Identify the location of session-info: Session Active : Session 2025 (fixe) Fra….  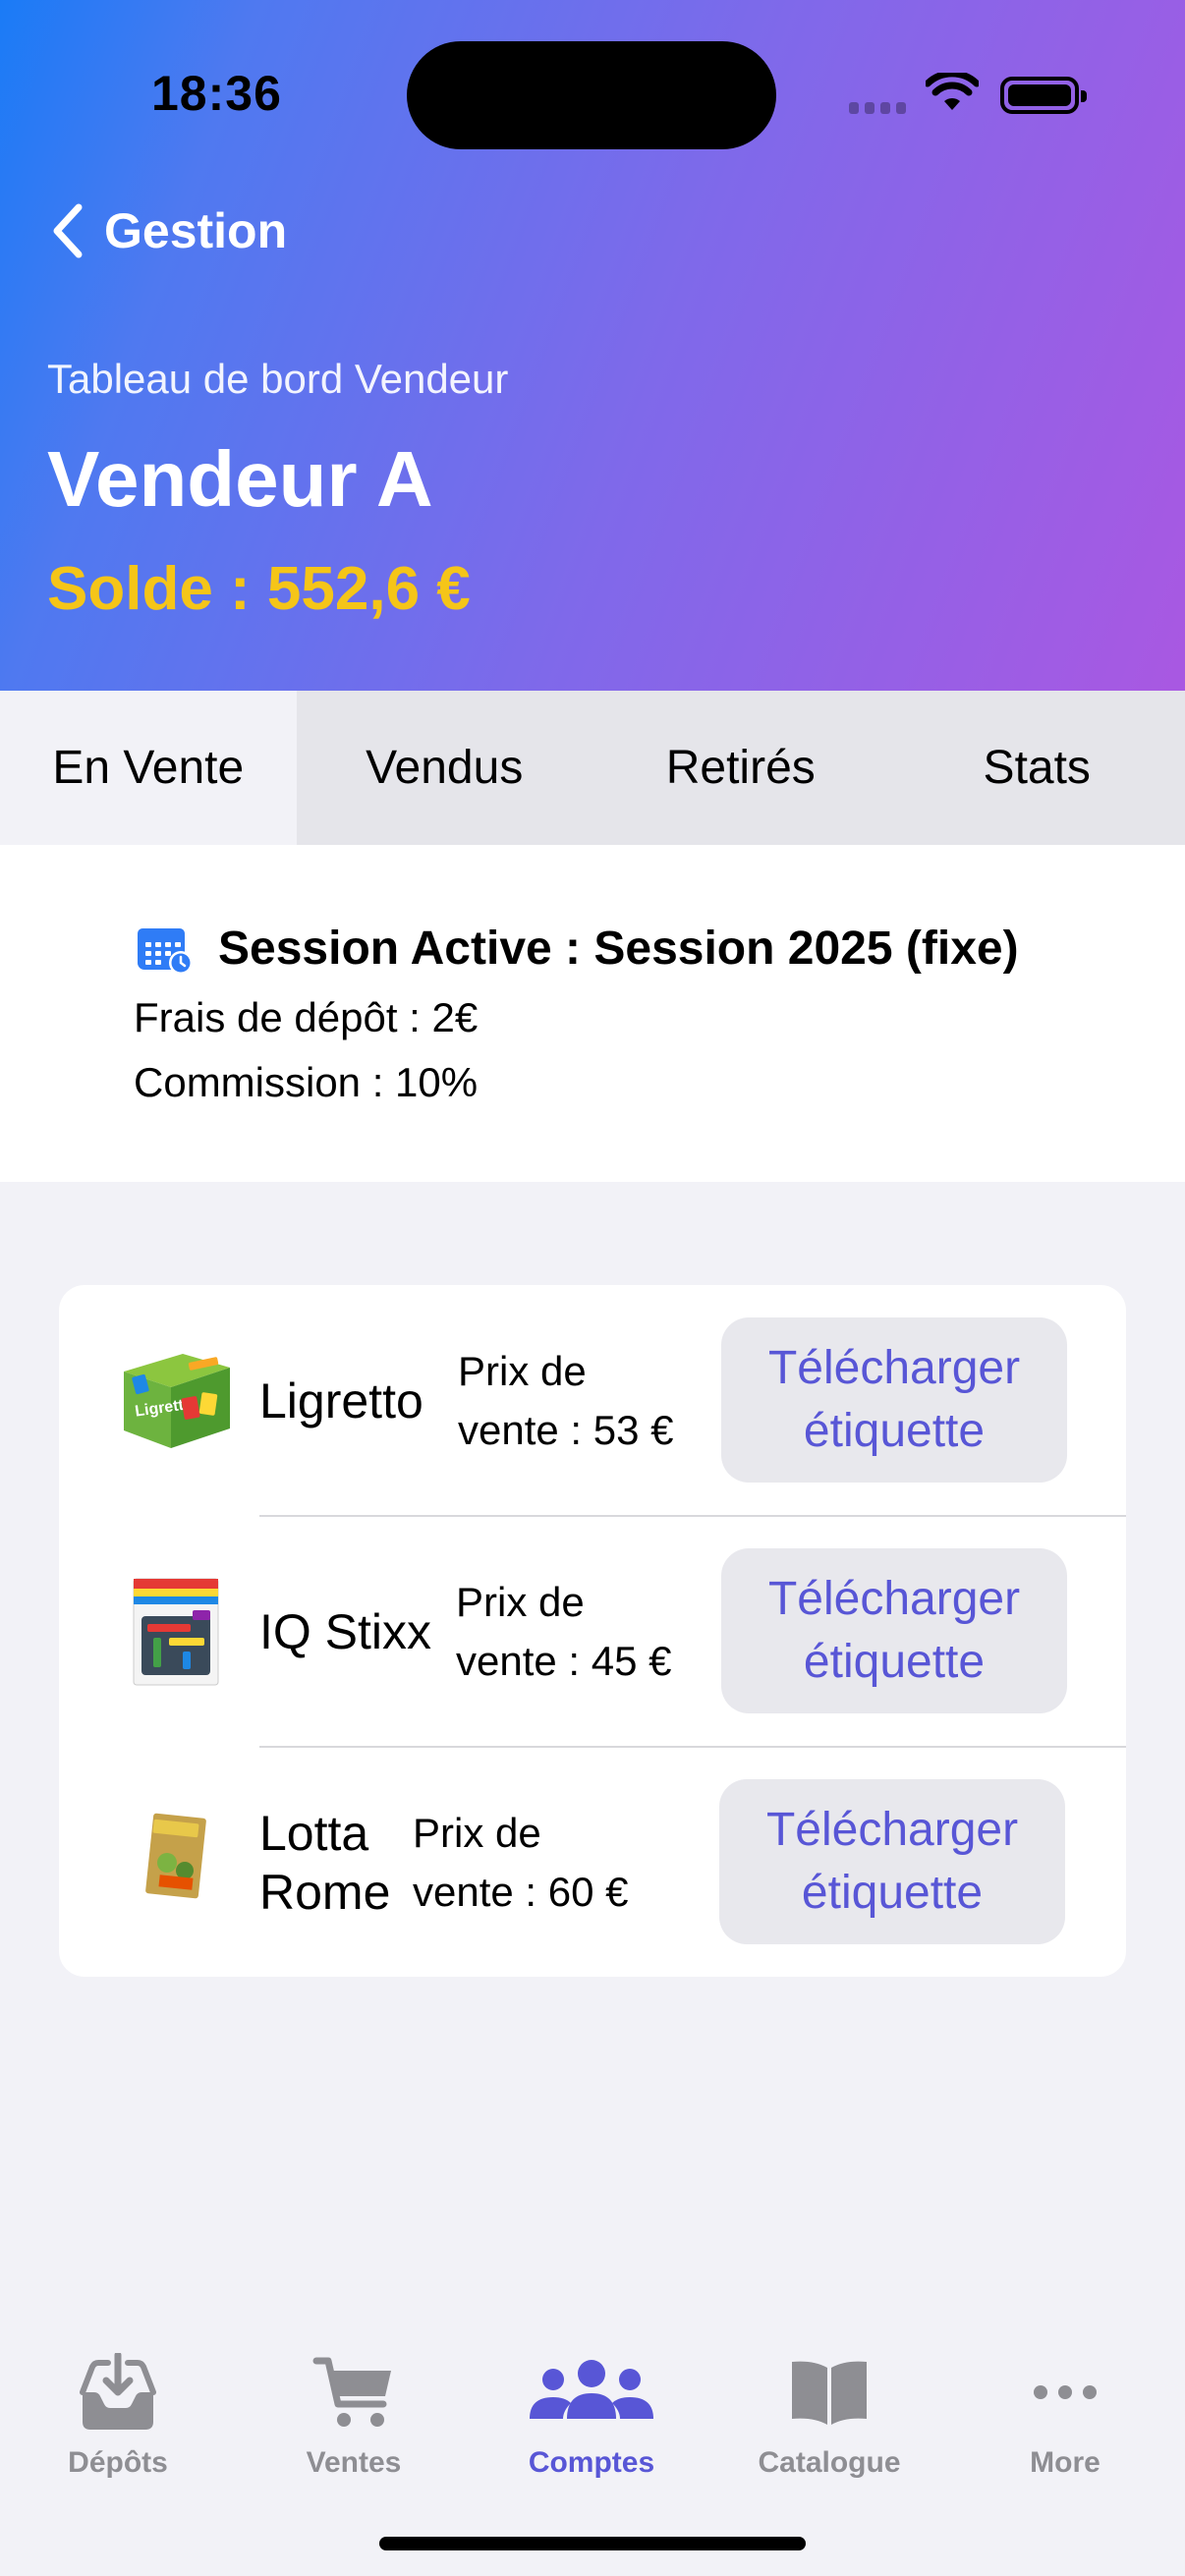
(592, 1013).